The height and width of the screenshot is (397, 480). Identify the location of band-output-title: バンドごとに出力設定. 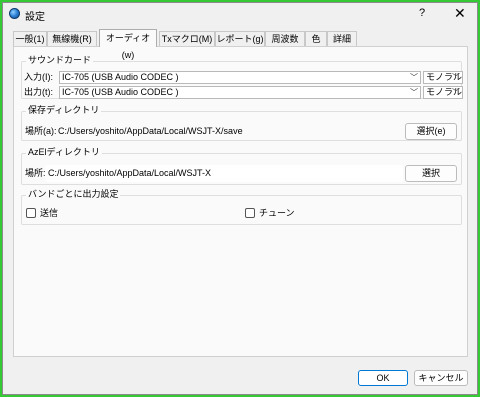
(73, 194).